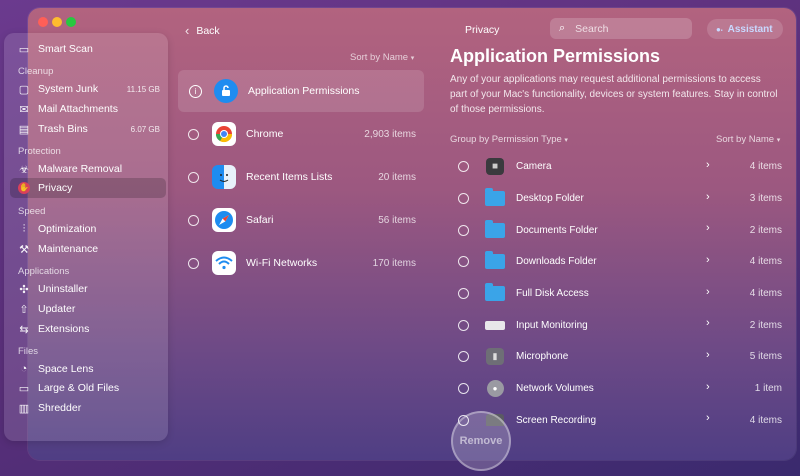  What do you see at coordinates (495, 166) in the screenshot?
I see `camera-icon: ■` at bounding box center [495, 166].